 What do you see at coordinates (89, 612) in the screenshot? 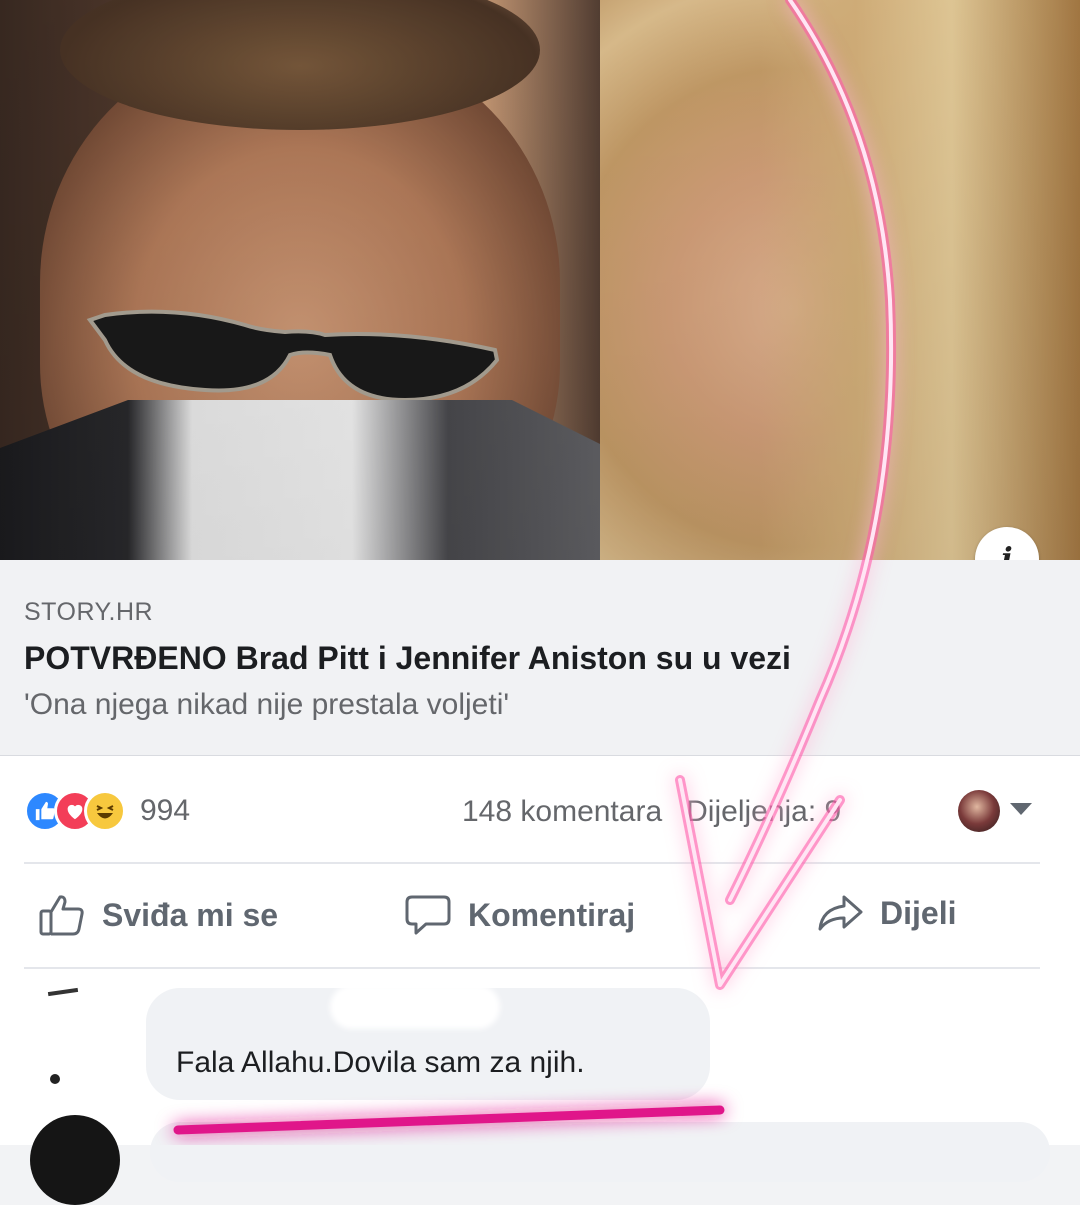
I see `link-source: STORY.HR` at bounding box center [89, 612].